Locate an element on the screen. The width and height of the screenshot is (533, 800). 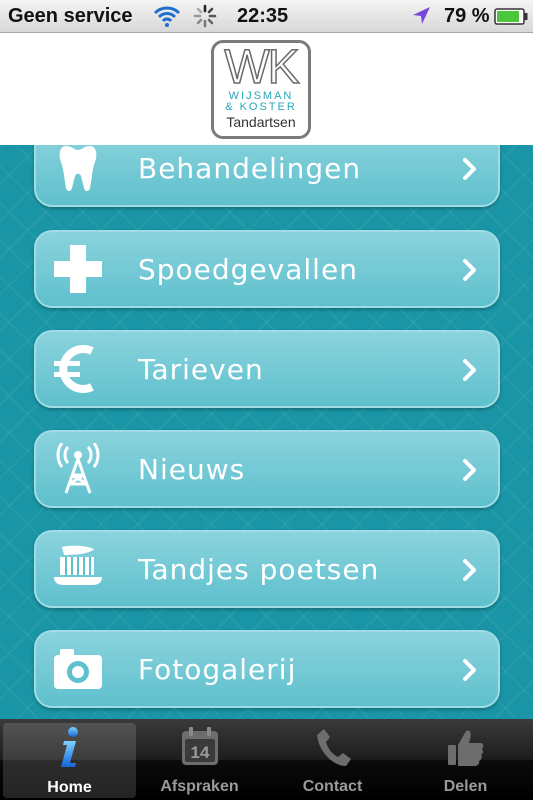
app-header: WK WIJSMAN & KOSTER Tandartsen is located at coordinates (266, 89).